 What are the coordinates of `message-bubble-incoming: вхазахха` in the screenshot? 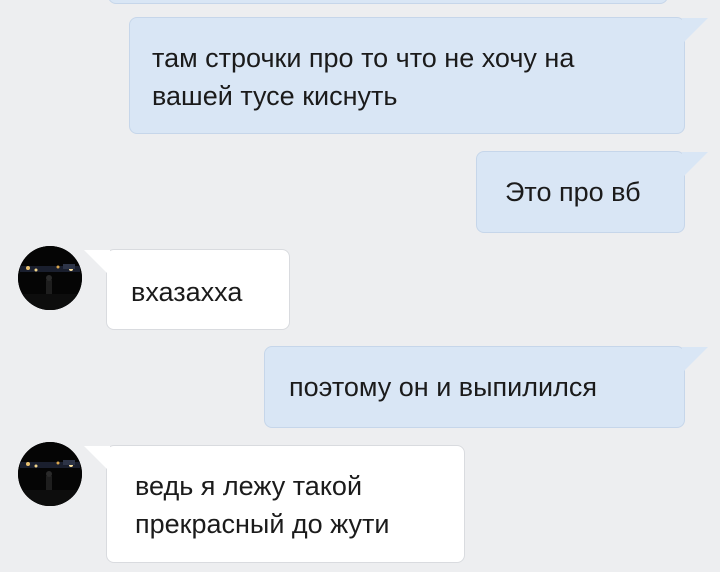 It's located at (198, 289).